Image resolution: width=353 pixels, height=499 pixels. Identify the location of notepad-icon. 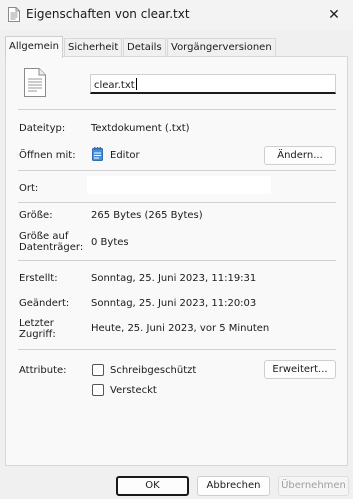
(97, 154).